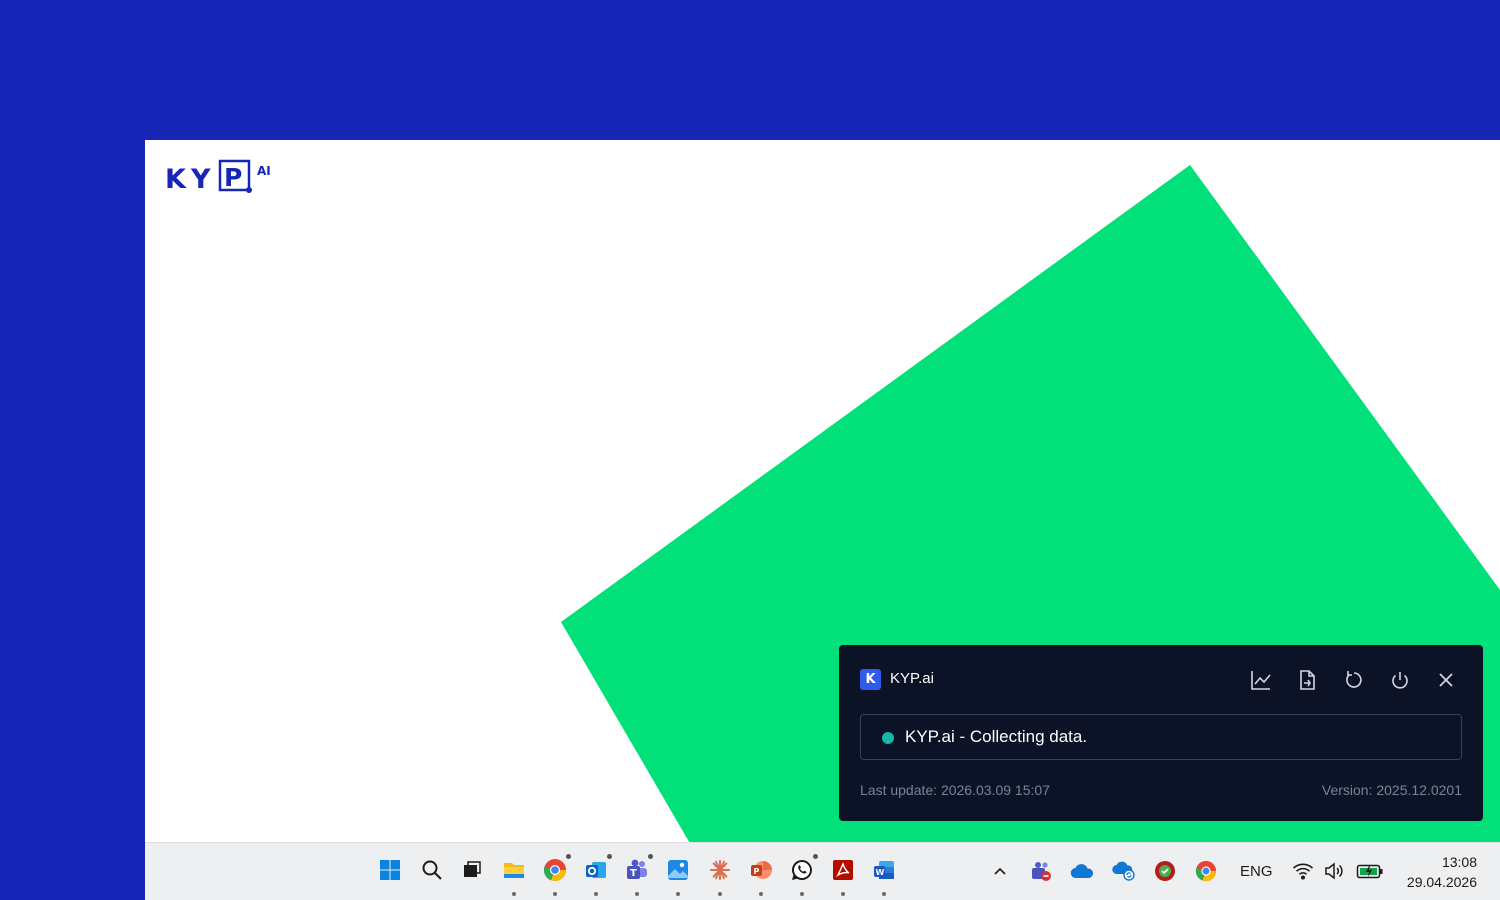 This screenshot has width=1500, height=900. I want to click on close-icon, so click(1446, 680).